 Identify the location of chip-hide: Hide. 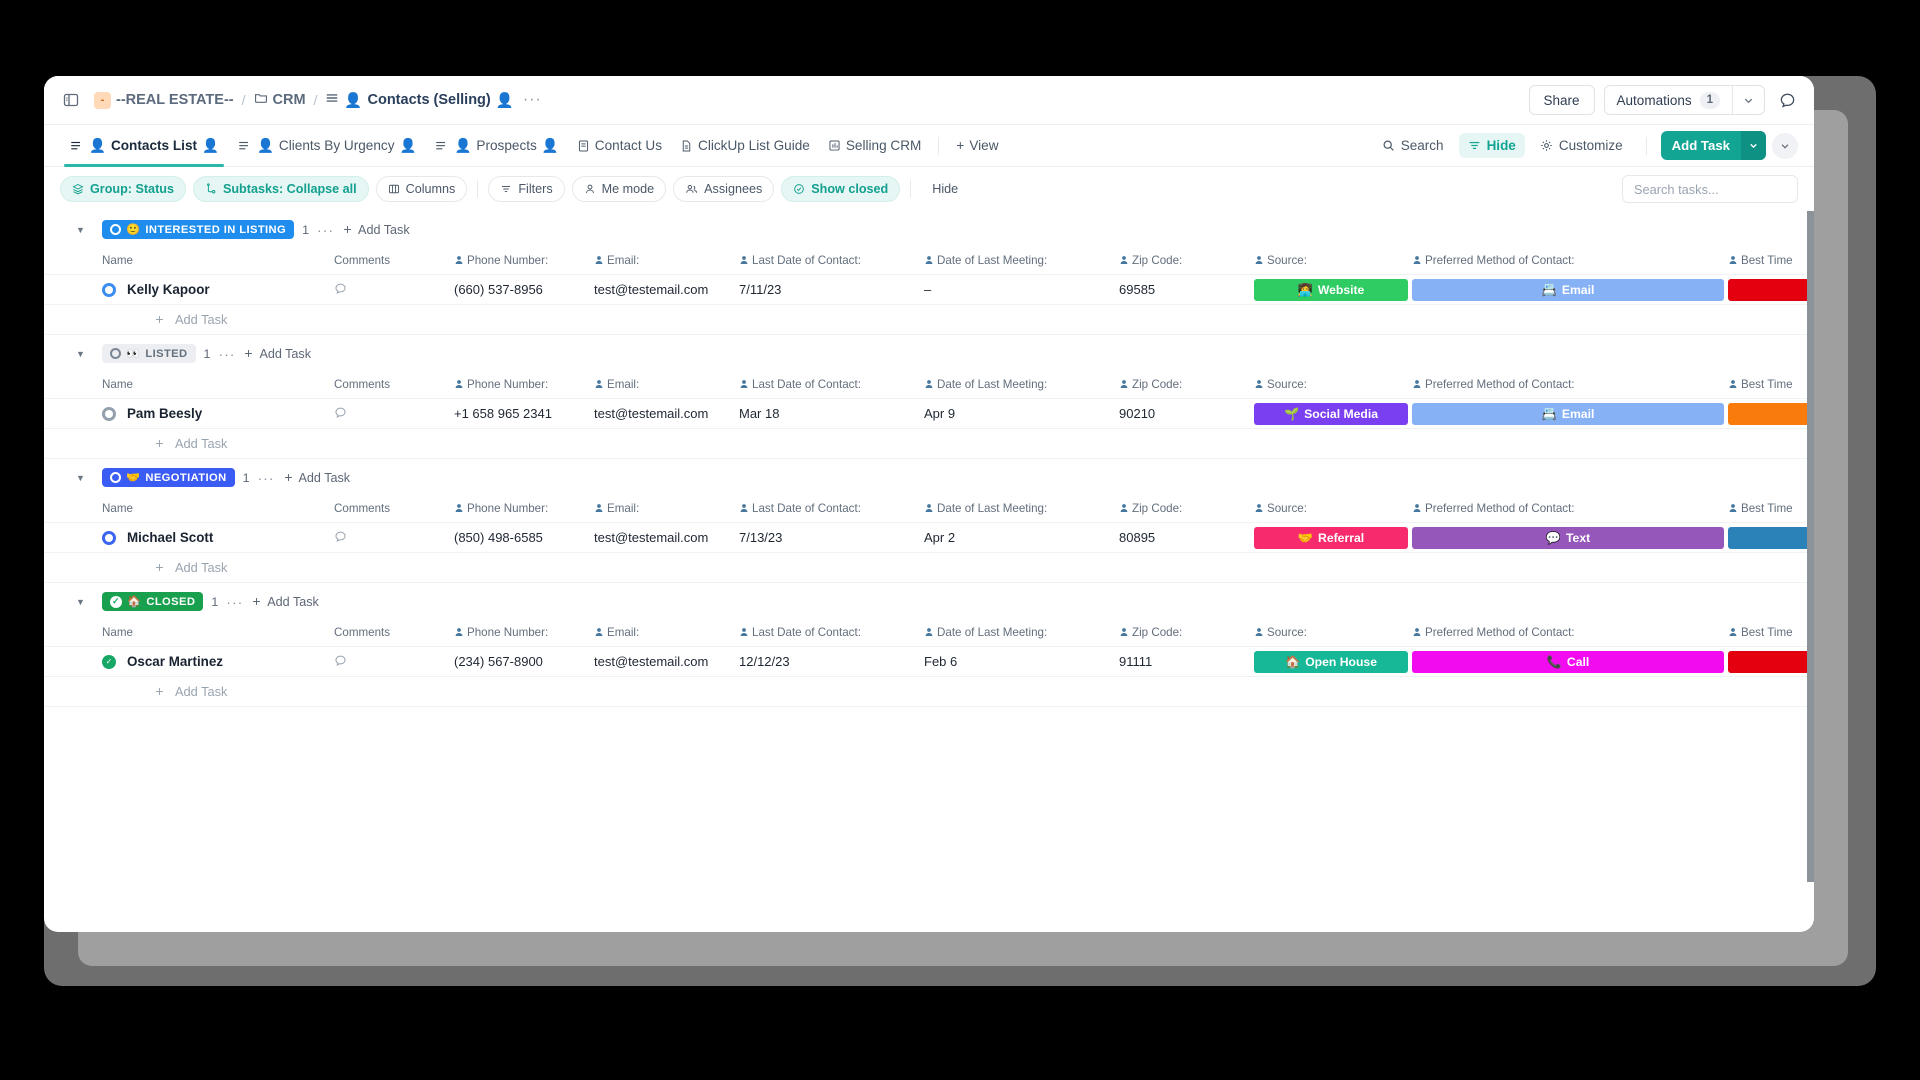
(945, 189).